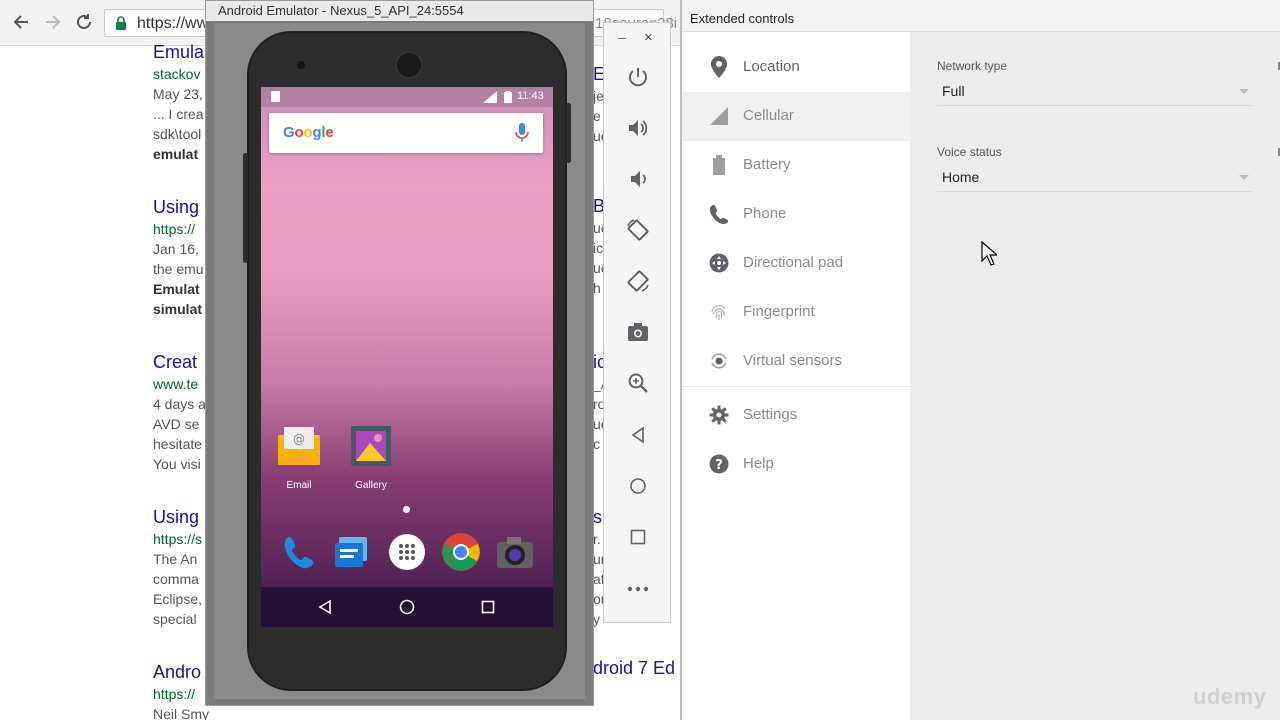  What do you see at coordinates (522, 133) in the screenshot?
I see `mic-icon` at bounding box center [522, 133].